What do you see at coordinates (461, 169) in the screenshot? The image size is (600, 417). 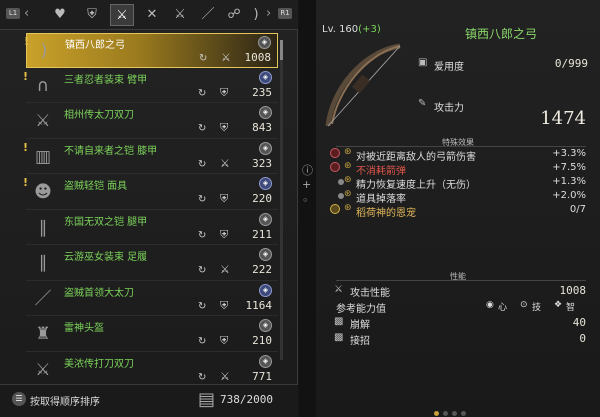 I see `special-effect-row: ⊛ 不消耗箭弹 +7.5%` at bounding box center [461, 169].